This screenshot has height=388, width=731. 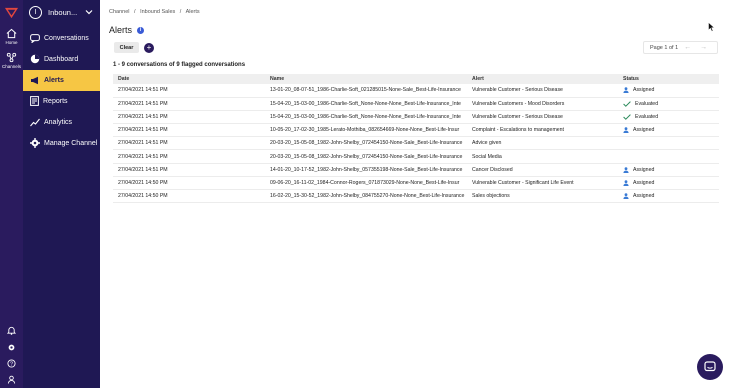 I want to click on pagination: Page 1 of 1 ← →, so click(x=680, y=47).